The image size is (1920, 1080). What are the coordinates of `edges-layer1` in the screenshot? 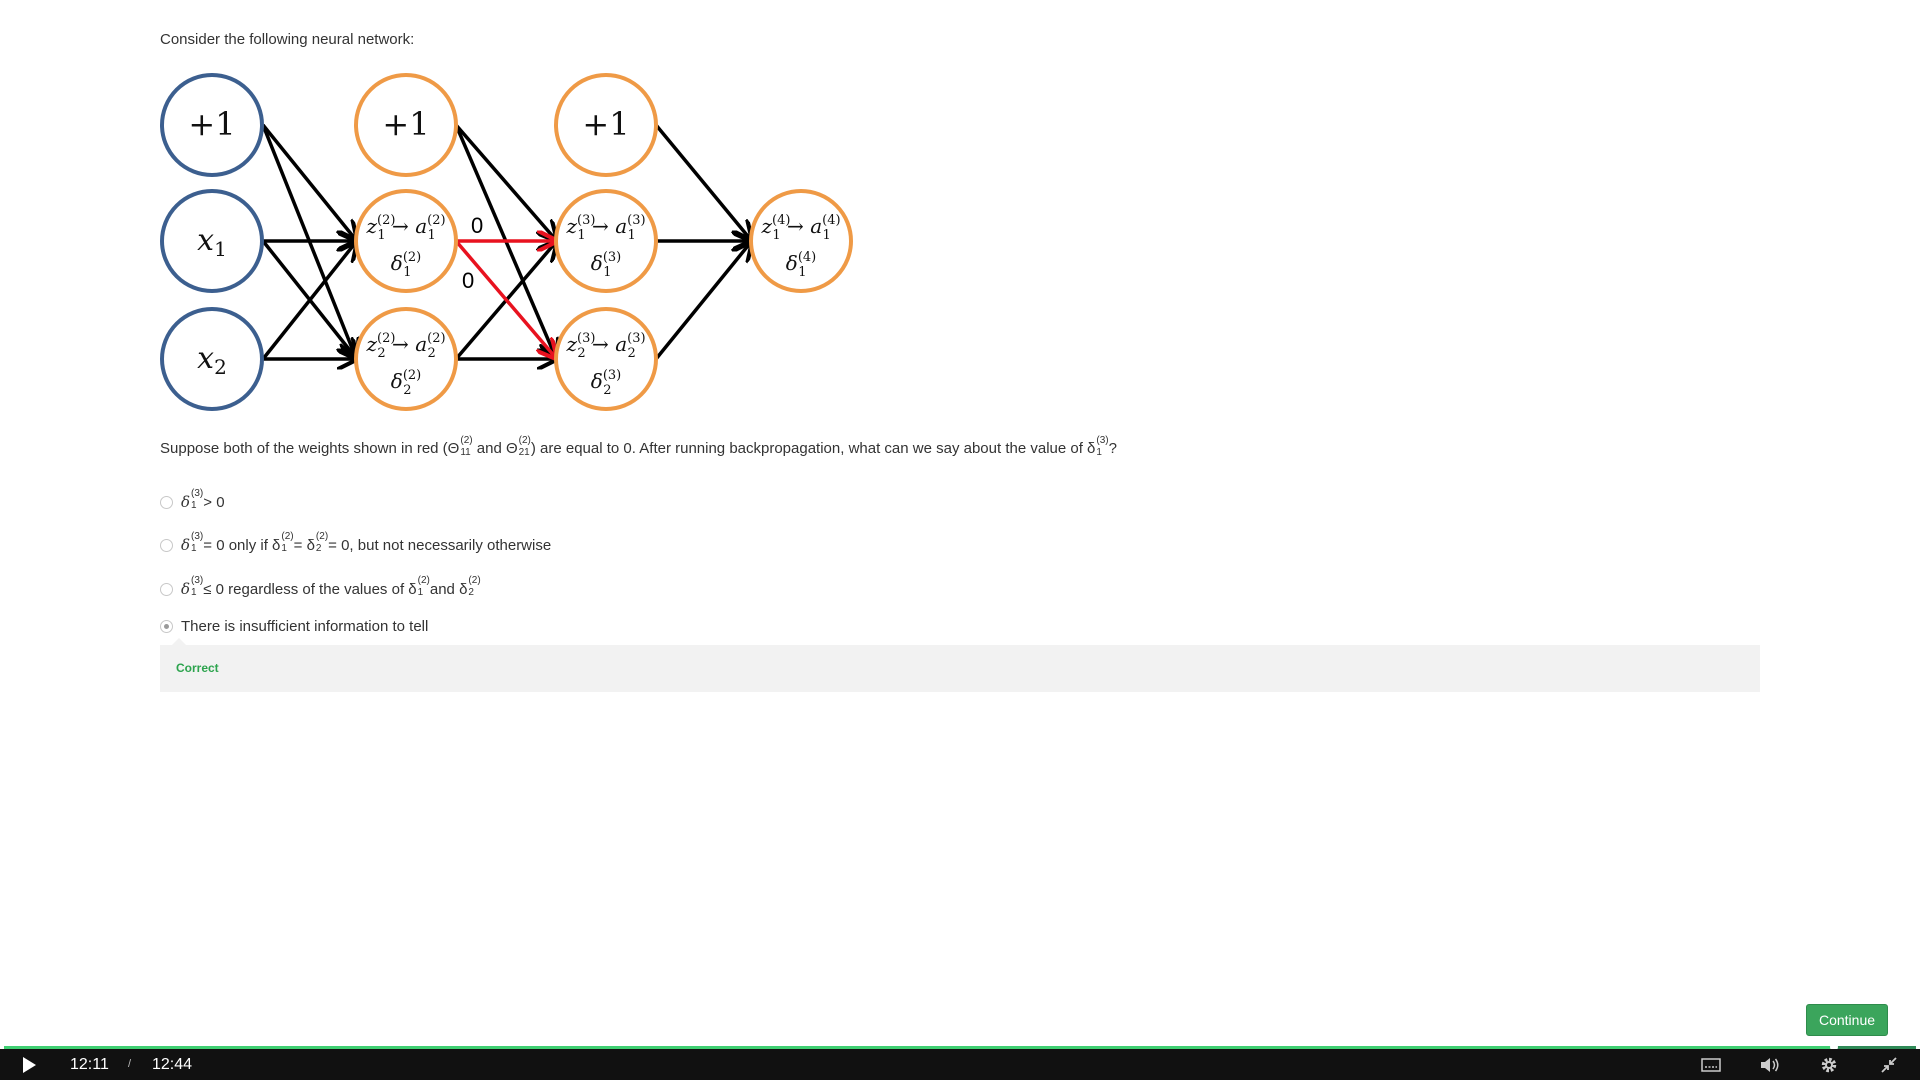 It's located at (308, 241).